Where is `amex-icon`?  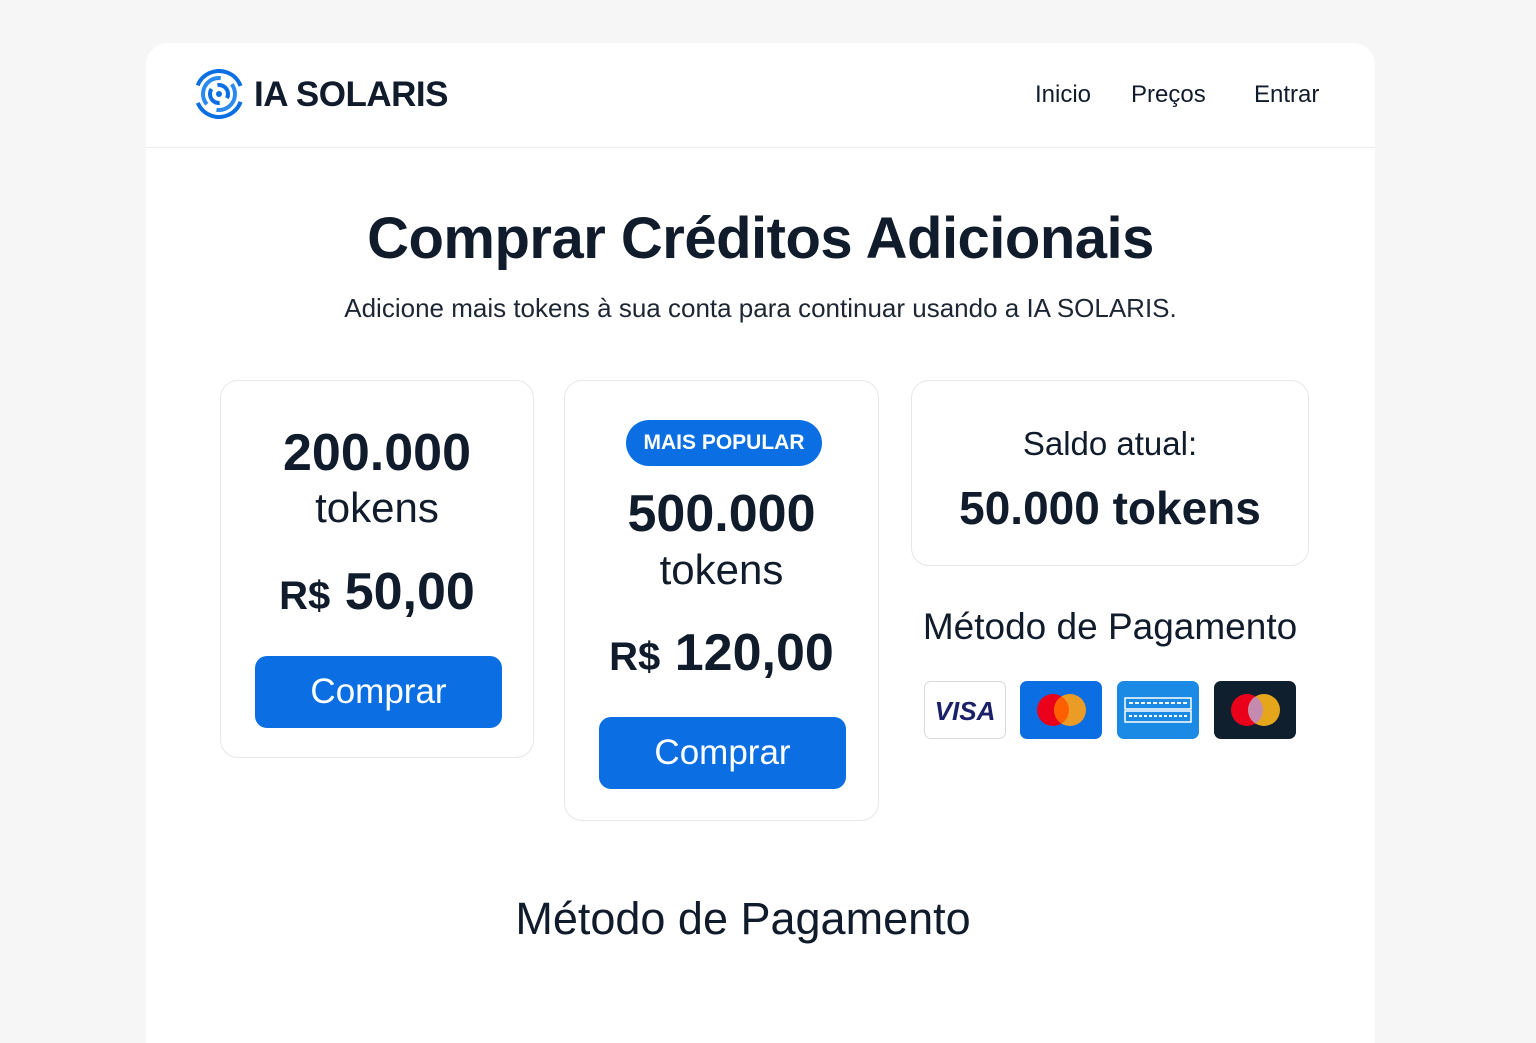
amex-icon is located at coordinates (1158, 710).